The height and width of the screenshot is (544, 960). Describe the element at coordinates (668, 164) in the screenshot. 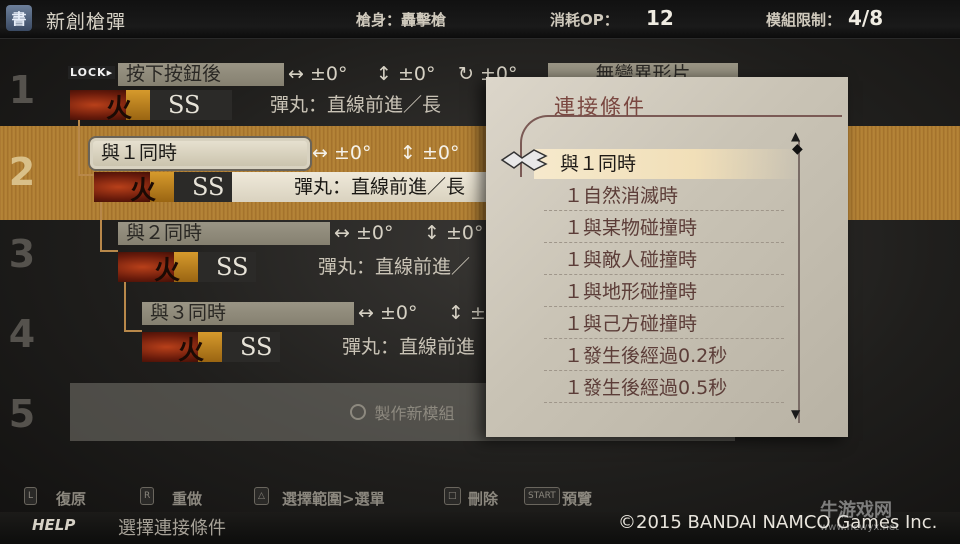

I see `condition-option: 與１同時` at that location.